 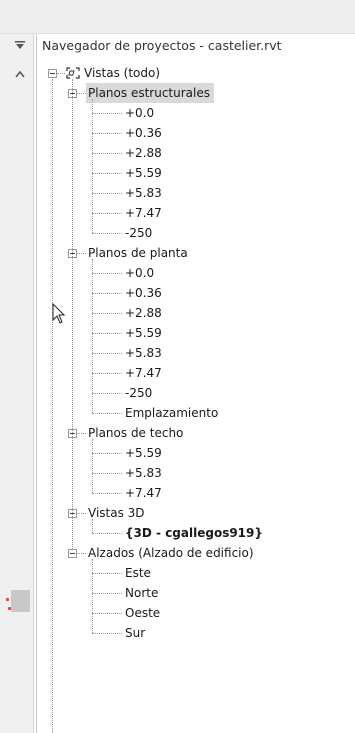 What do you see at coordinates (117, 513) in the screenshot?
I see `tree-group: Vistas 3D` at bounding box center [117, 513].